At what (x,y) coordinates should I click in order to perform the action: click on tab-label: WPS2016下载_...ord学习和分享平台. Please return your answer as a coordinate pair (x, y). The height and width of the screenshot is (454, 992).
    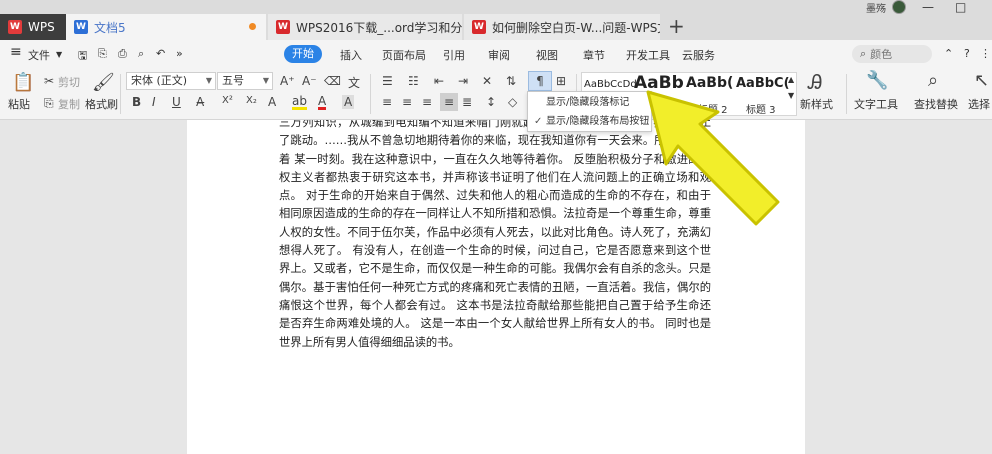
    Looking at the image, I should click on (379, 27).